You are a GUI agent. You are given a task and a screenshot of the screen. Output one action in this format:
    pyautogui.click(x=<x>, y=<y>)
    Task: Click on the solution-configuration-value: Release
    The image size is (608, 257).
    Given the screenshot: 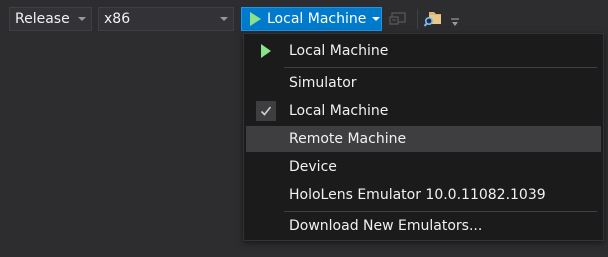 What is the action you would take?
    pyautogui.click(x=42, y=19)
    